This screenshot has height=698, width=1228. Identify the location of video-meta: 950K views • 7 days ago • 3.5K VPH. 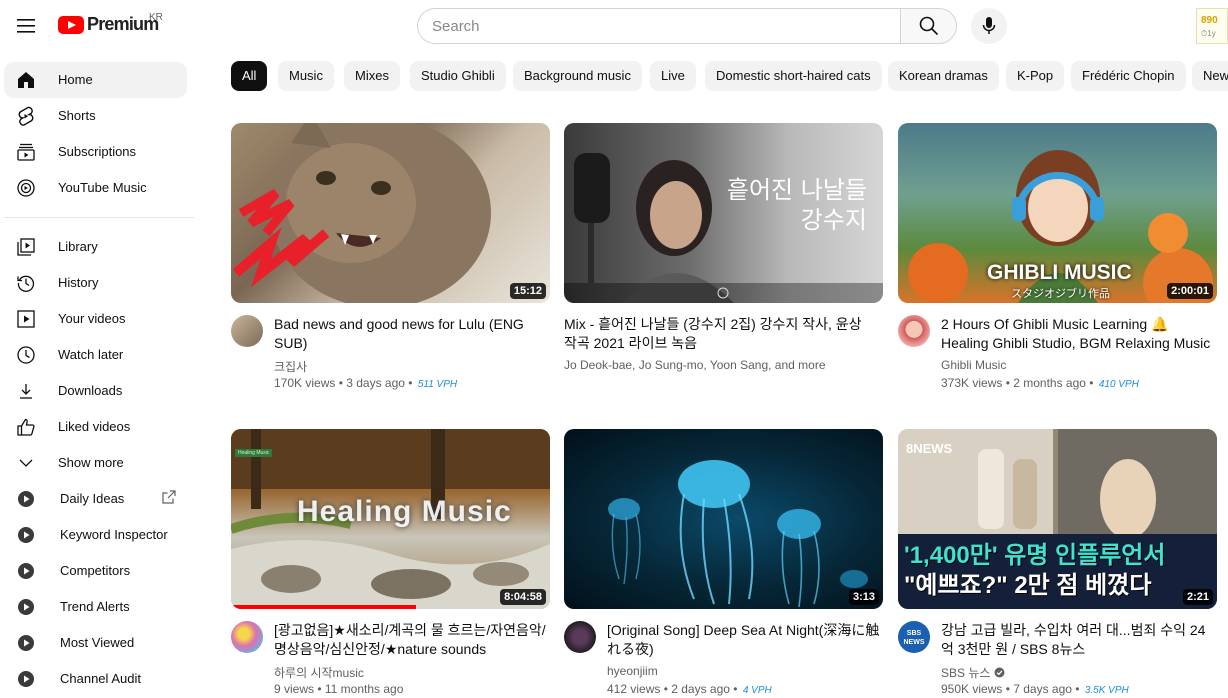
(1035, 689).